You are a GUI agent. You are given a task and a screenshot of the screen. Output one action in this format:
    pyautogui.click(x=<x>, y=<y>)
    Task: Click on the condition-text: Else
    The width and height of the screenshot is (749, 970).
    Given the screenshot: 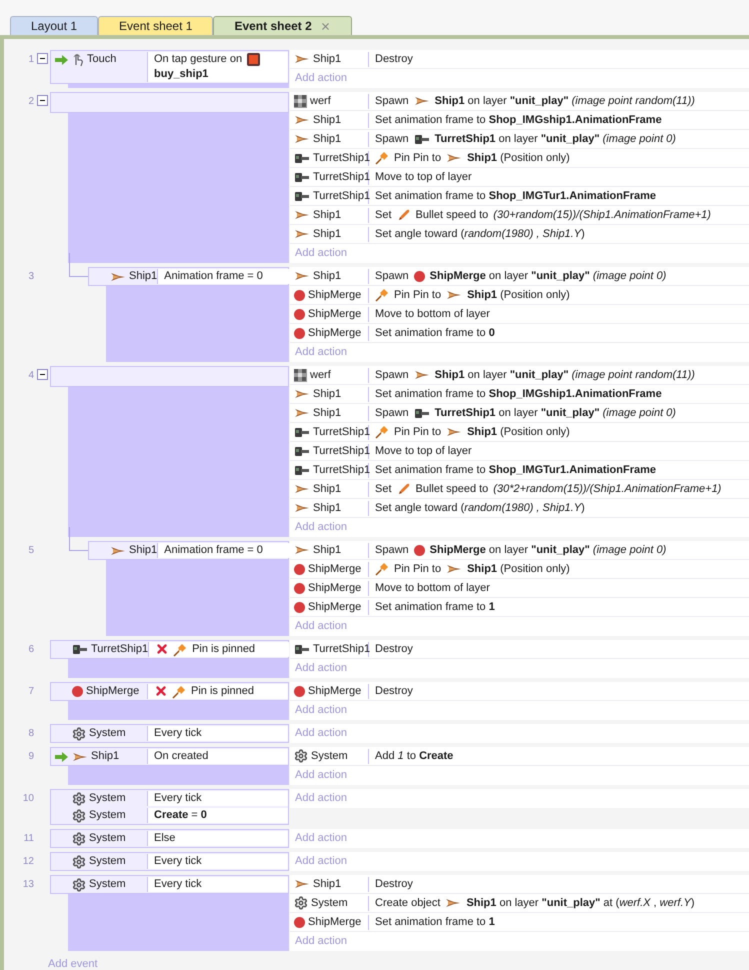 What is the action you would take?
    pyautogui.click(x=165, y=838)
    